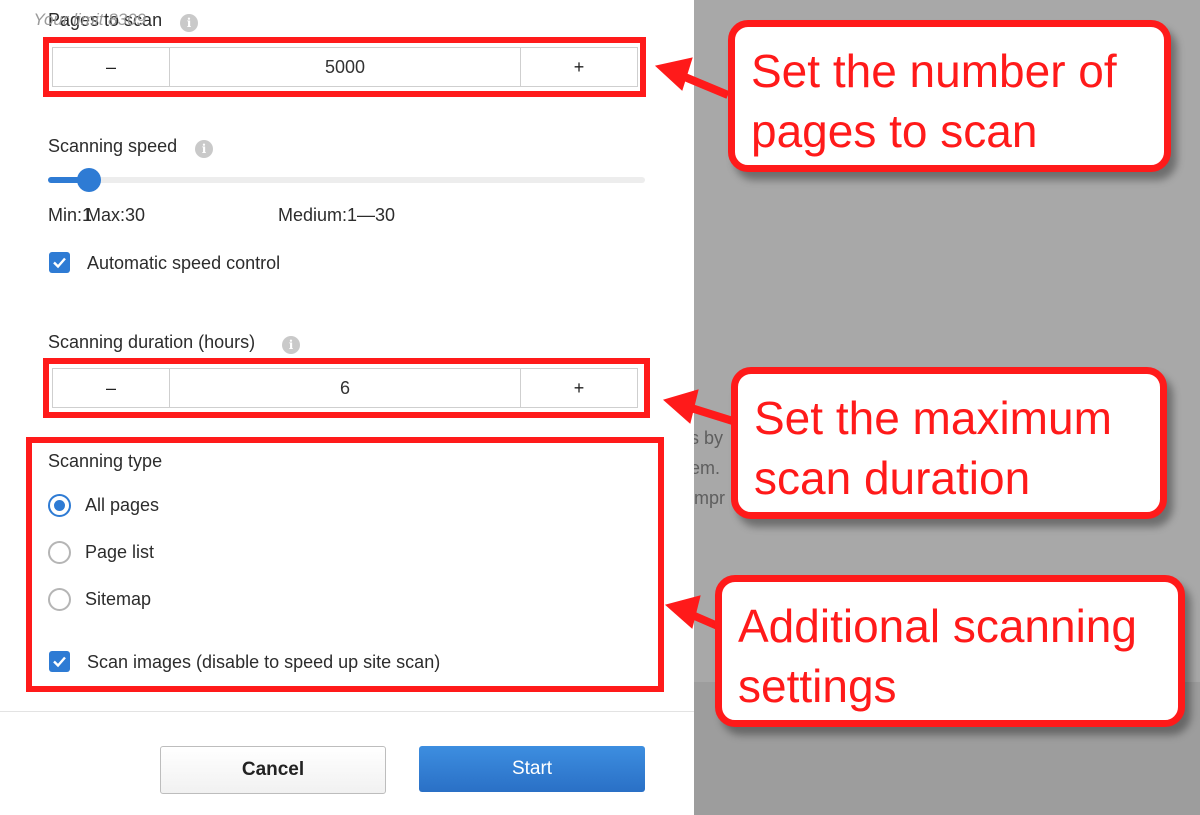 Image resolution: width=1200 pixels, height=815 pixels. I want to click on callout-line: Set the maximum, so click(933, 418).